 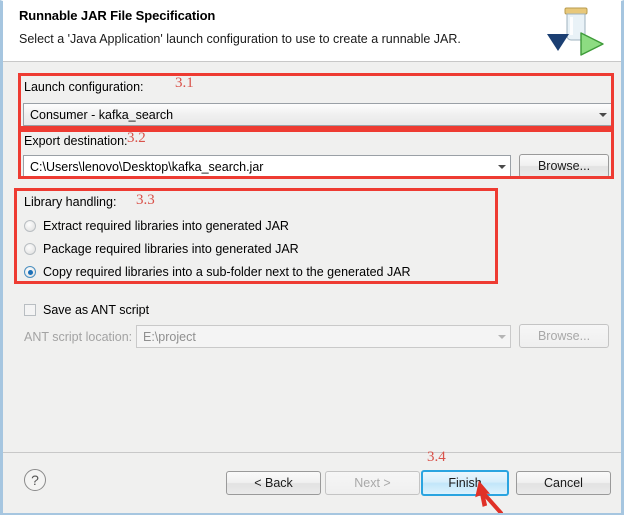 I want to click on back-button: < Back, so click(x=273, y=483).